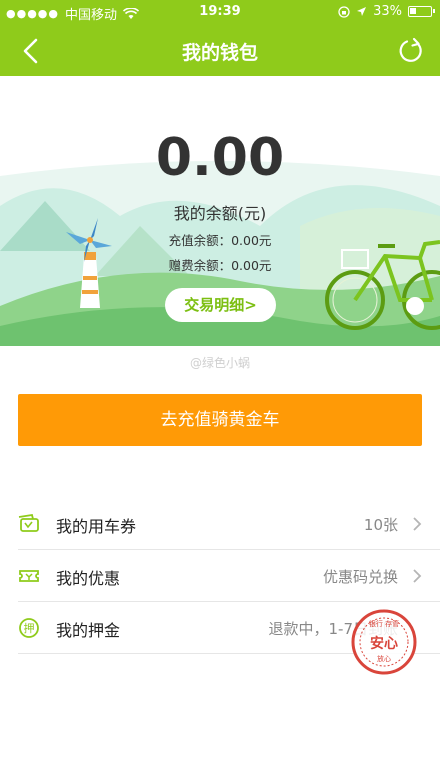 This screenshot has width=440, height=783. Describe the element at coordinates (220, 524) in the screenshot. I see `list-item-ride-tickets: 我的用车券 10张` at that location.